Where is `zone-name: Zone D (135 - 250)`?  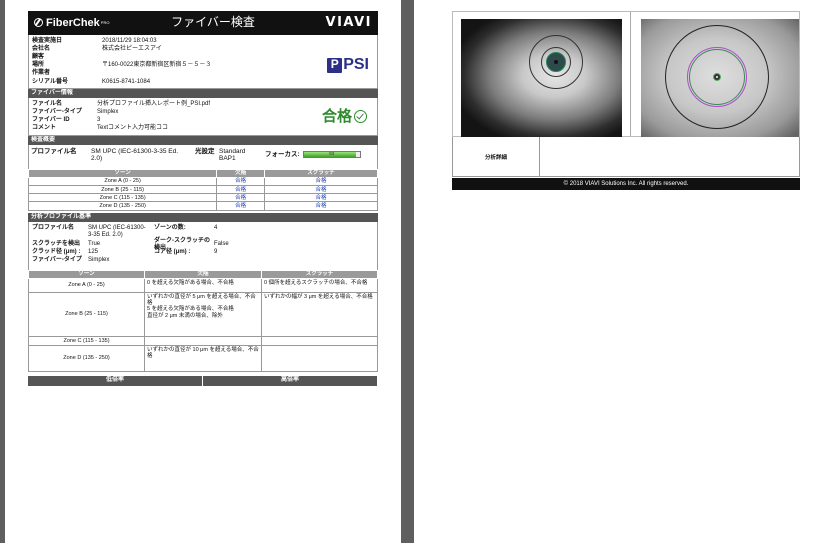
zone-name: Zone D (135 - 250) is located at coordinates (122, 206).